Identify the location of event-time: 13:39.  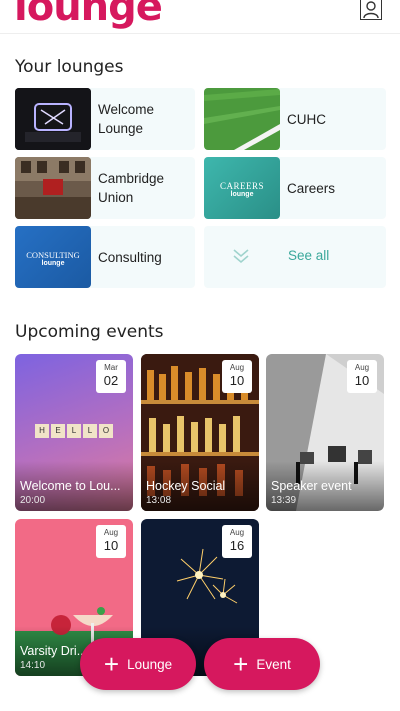
(284, 500).